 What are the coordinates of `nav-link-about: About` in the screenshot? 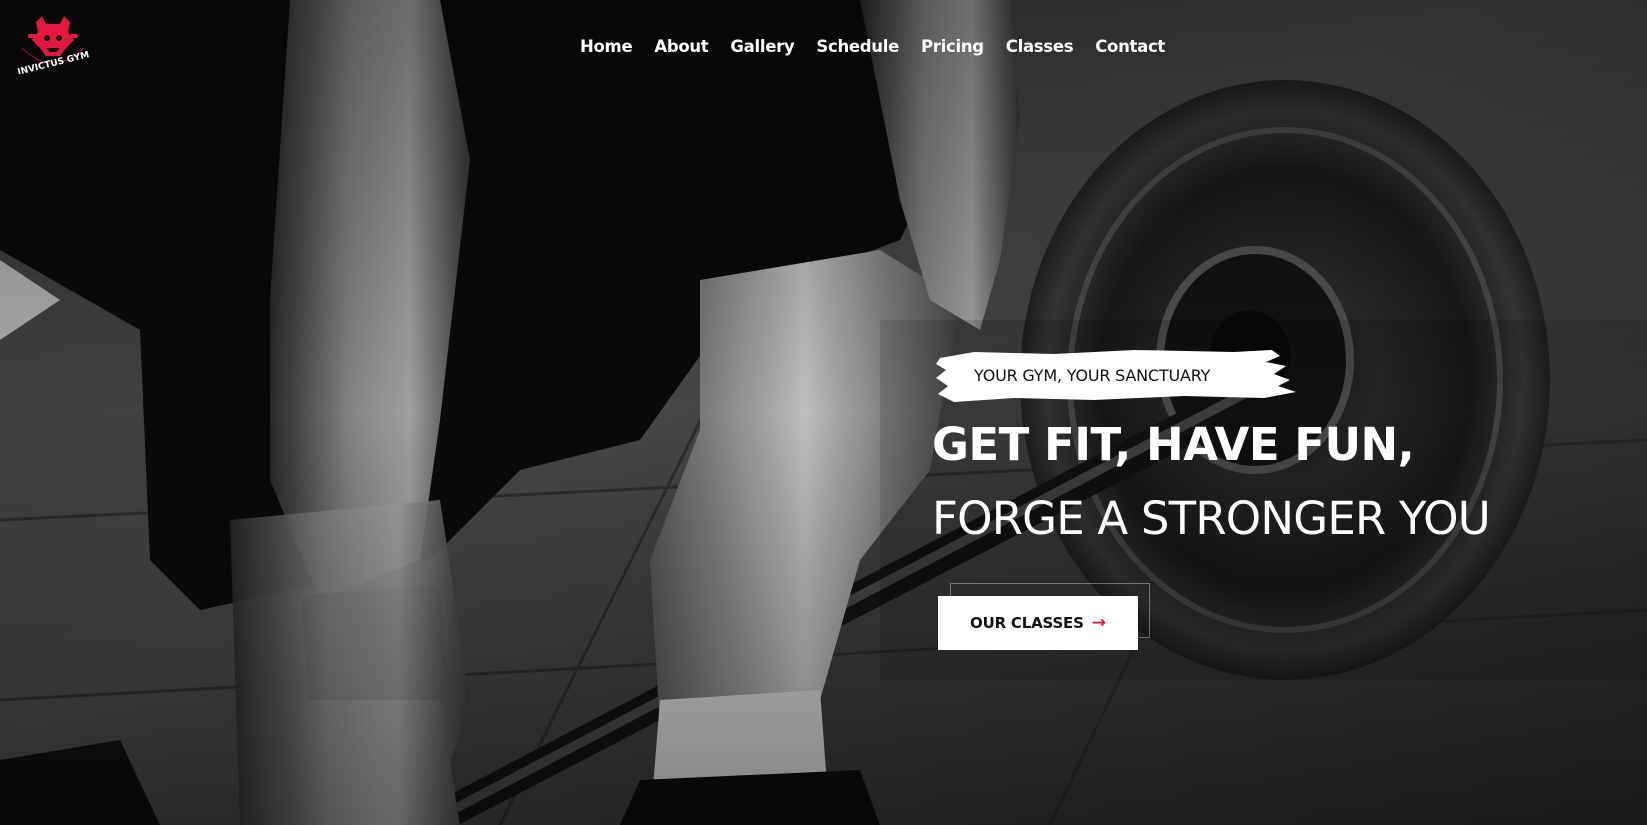 It's located at (681, 46).